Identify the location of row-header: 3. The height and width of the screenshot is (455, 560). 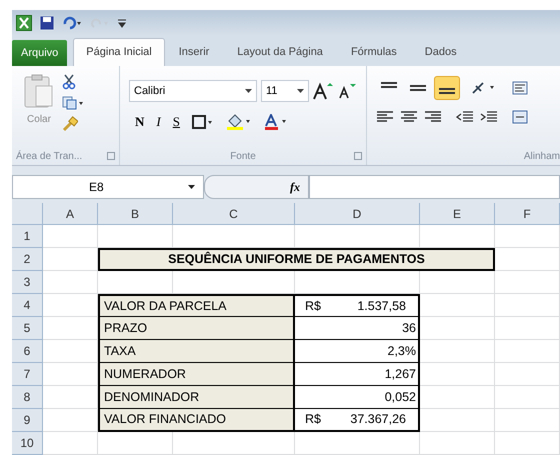
(27, 282).